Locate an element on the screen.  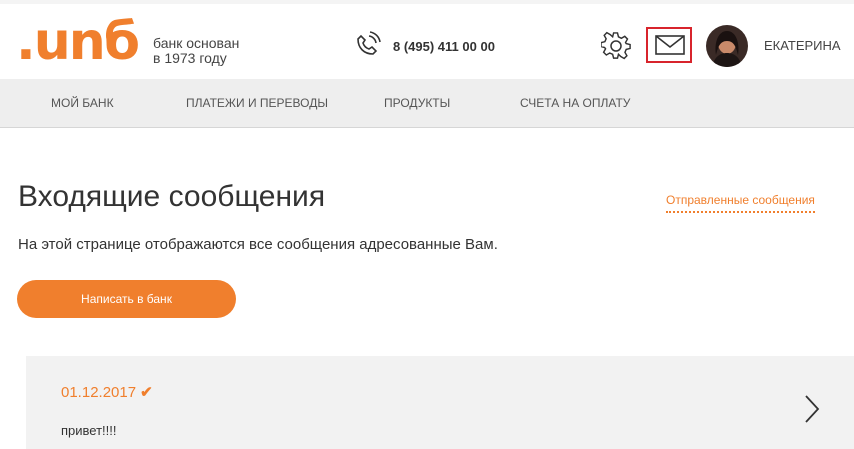
gear-icon is located at coordinates (616, 46).